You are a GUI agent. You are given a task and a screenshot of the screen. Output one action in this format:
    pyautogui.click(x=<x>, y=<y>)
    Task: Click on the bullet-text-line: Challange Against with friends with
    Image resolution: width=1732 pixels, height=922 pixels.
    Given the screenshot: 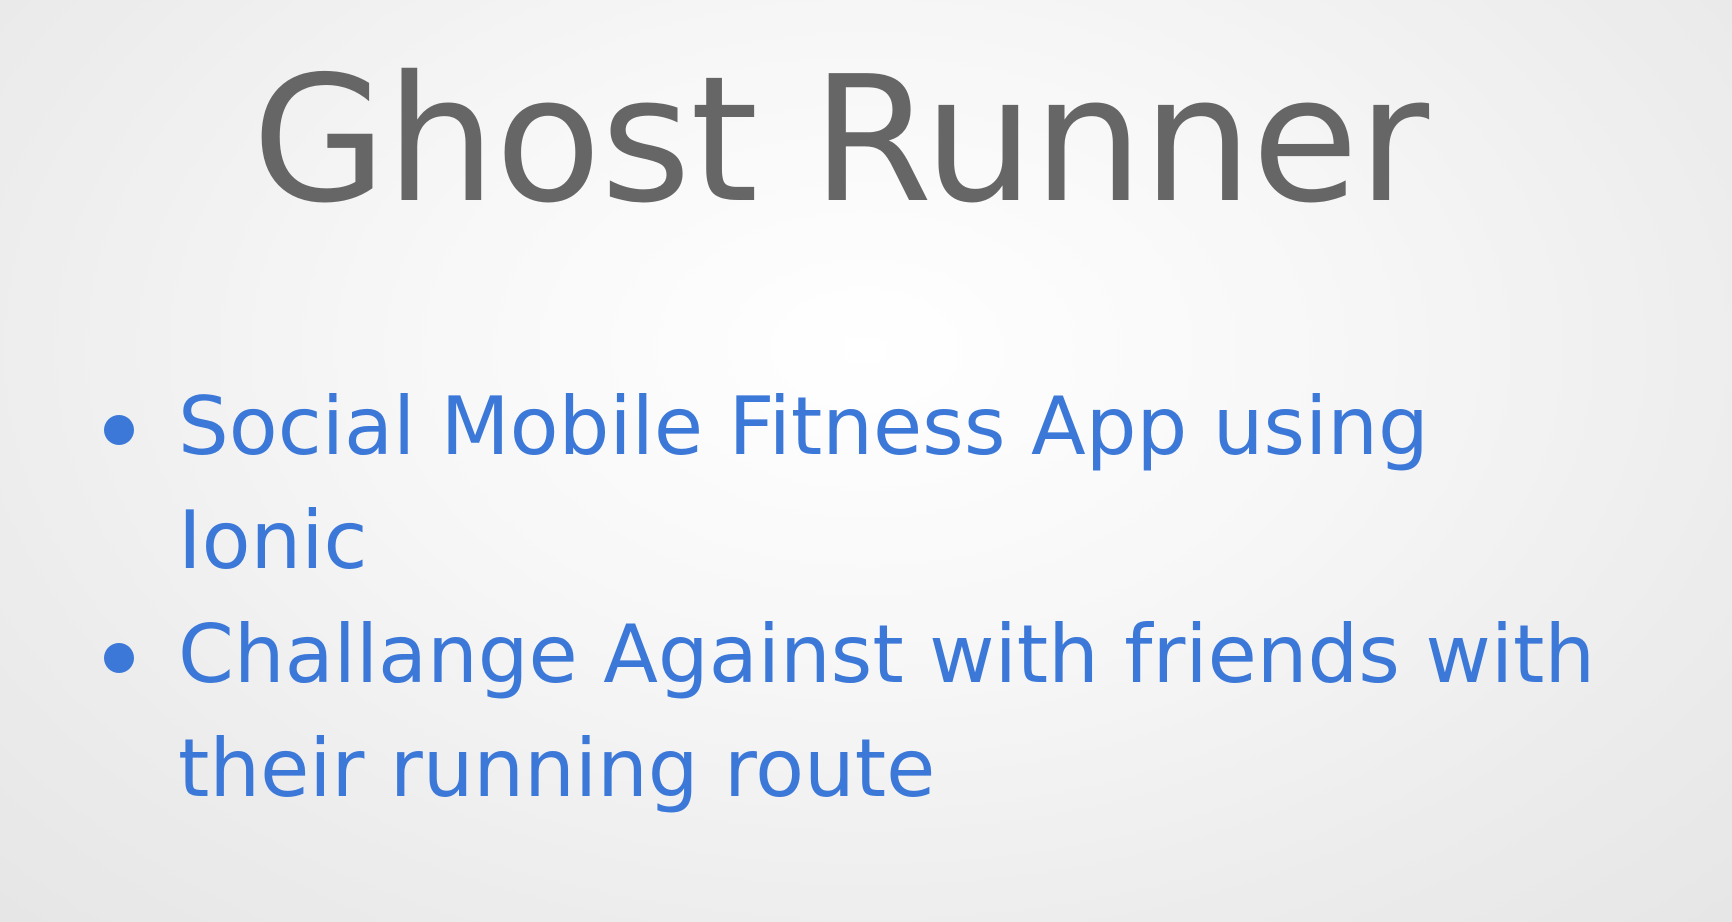 What is the action you would take?
    pyautogui.click(x=887, y=654)
    